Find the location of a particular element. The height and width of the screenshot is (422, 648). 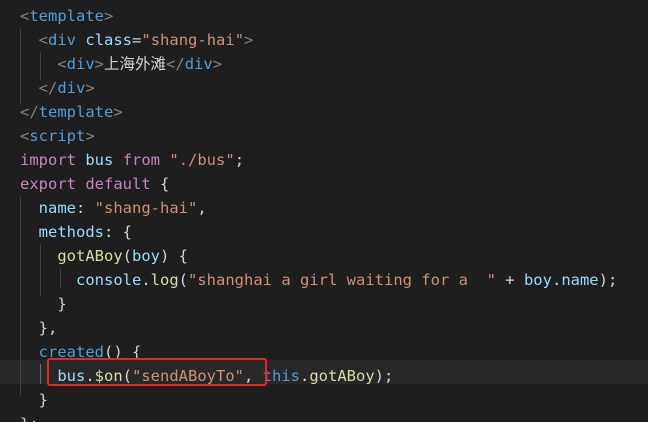

code-line: export default { is located at coordinates (94, 184).